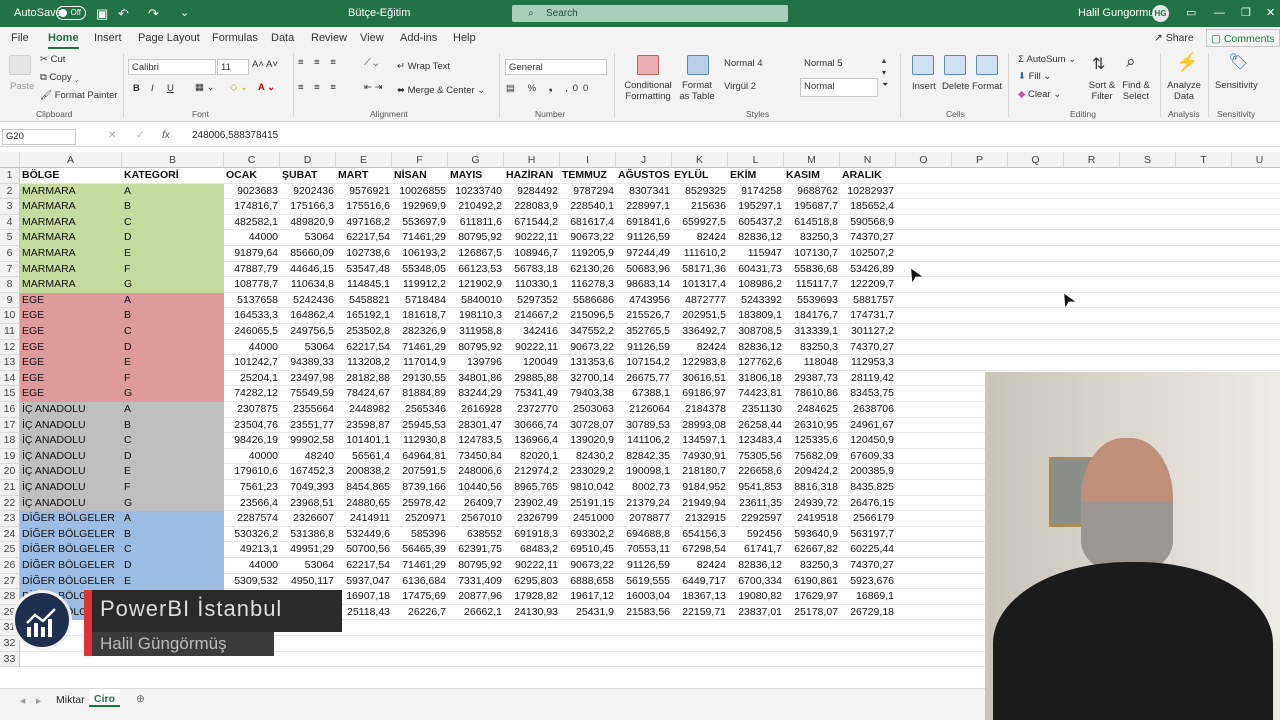  Describe the element at coordinates (308, 566) in the screenshot. I see `value-cell: 53064` at that location.